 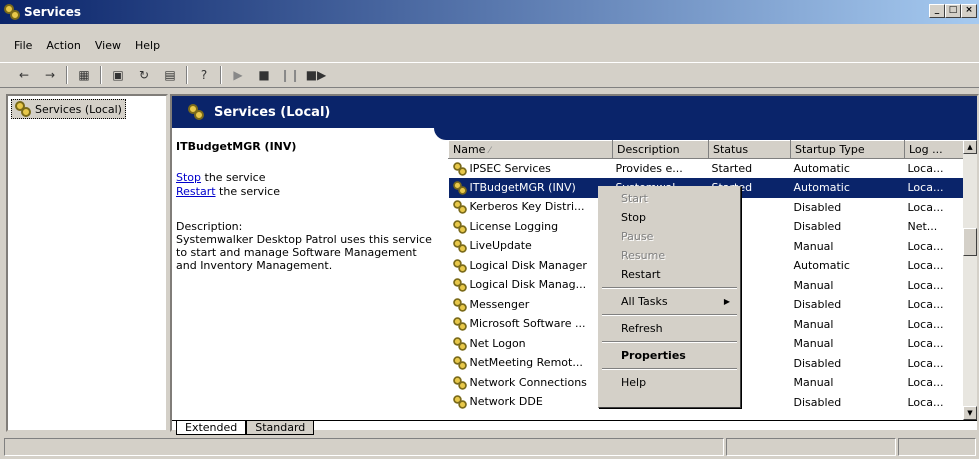 I want to click on services-gear-icon, so click(x=196, y=112).